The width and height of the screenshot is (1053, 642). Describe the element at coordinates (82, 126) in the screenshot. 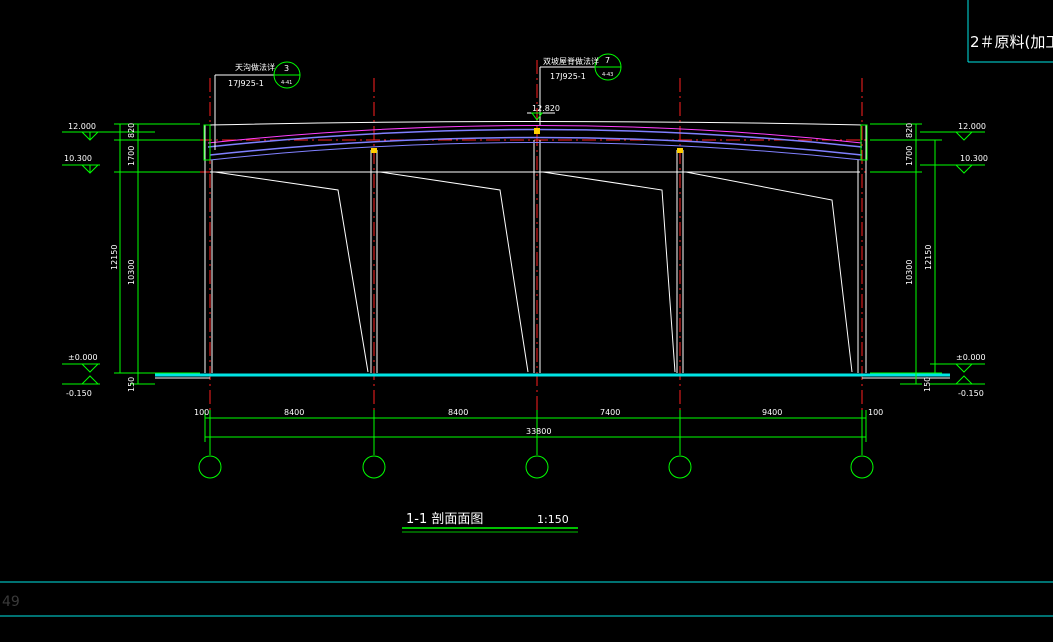

I see `left-elevation-top: 12.000` at that location.